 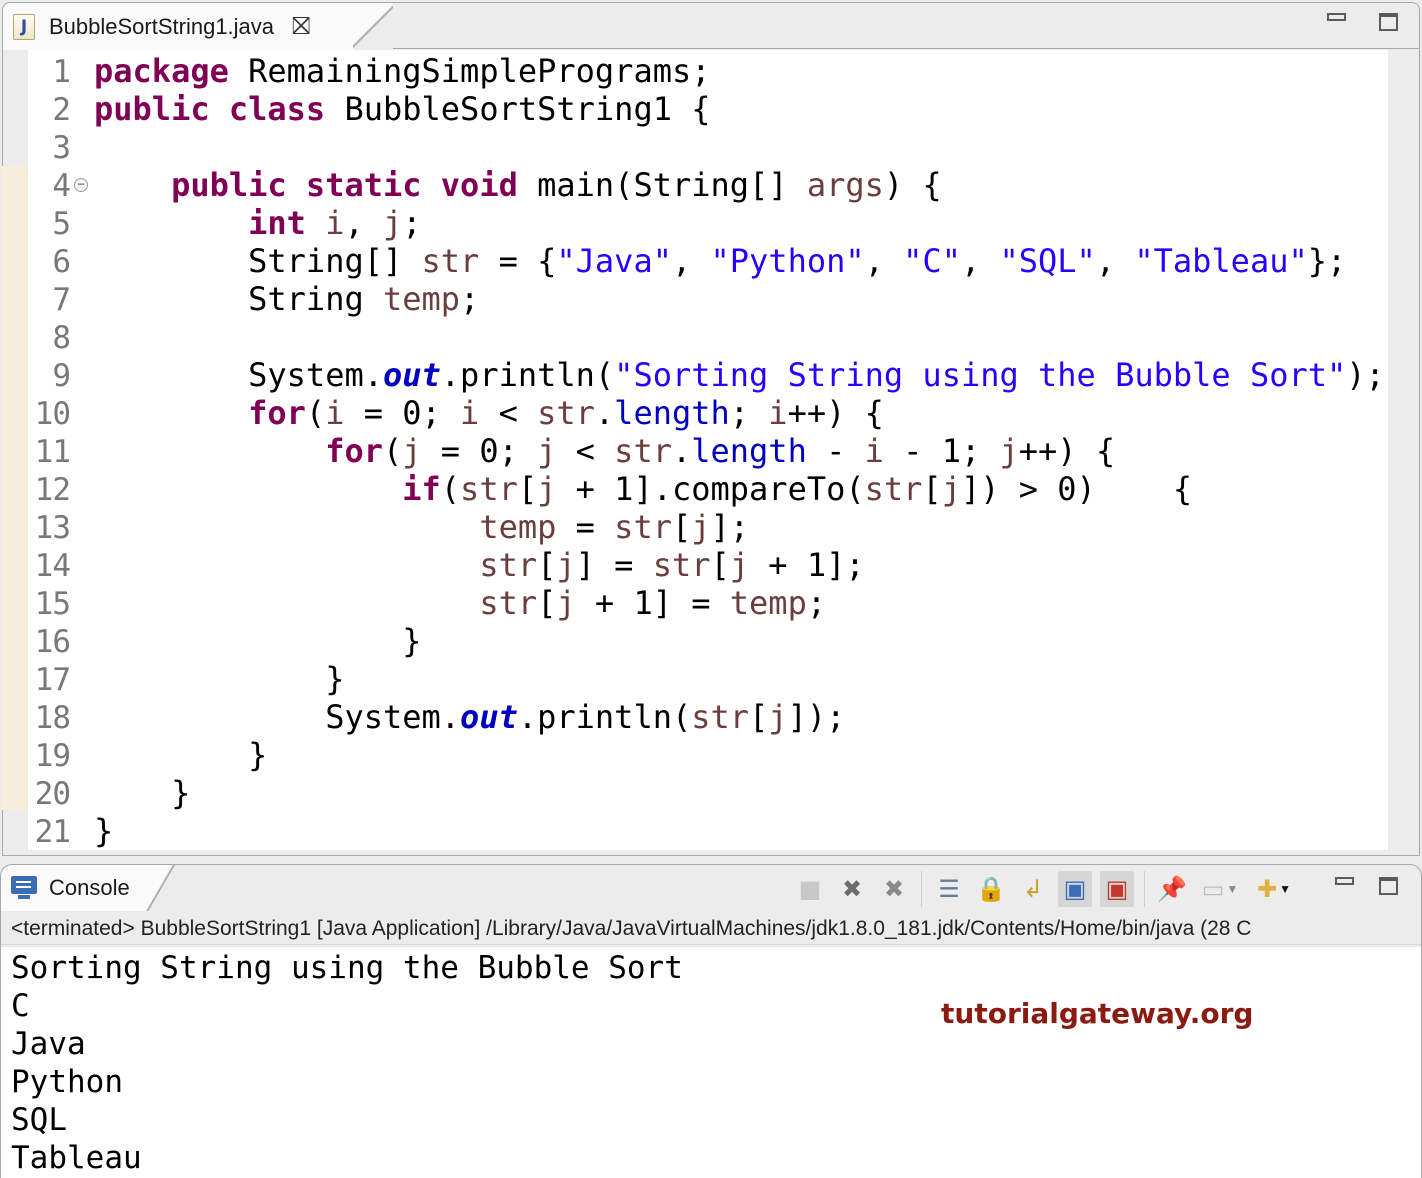 What do you see at coordinates (88, 888) in the screenshot?
I see `console-tab: Console` at bounding box center [88, 888].